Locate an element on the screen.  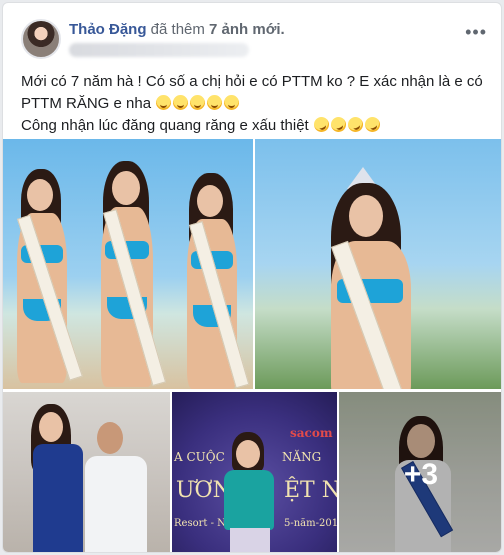
banner-text-1: A CUỘC is located at coordinates (199, 457).